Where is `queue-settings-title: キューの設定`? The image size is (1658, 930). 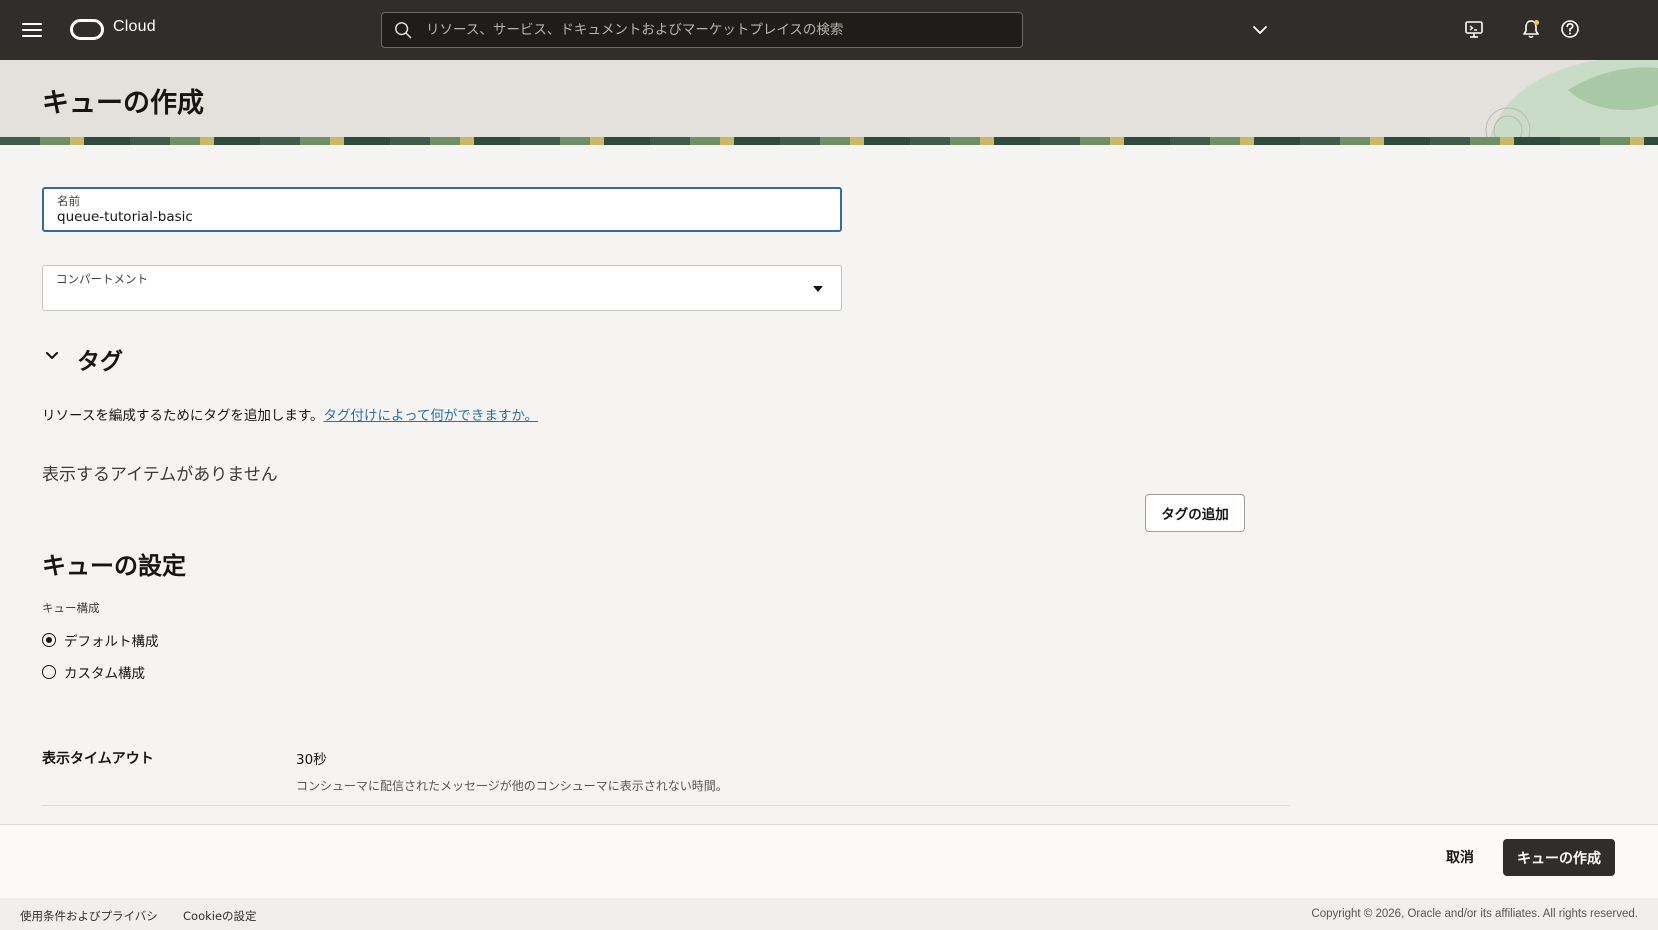
queue-settings-title: キューの設定 is located at coordinates (114, 566).